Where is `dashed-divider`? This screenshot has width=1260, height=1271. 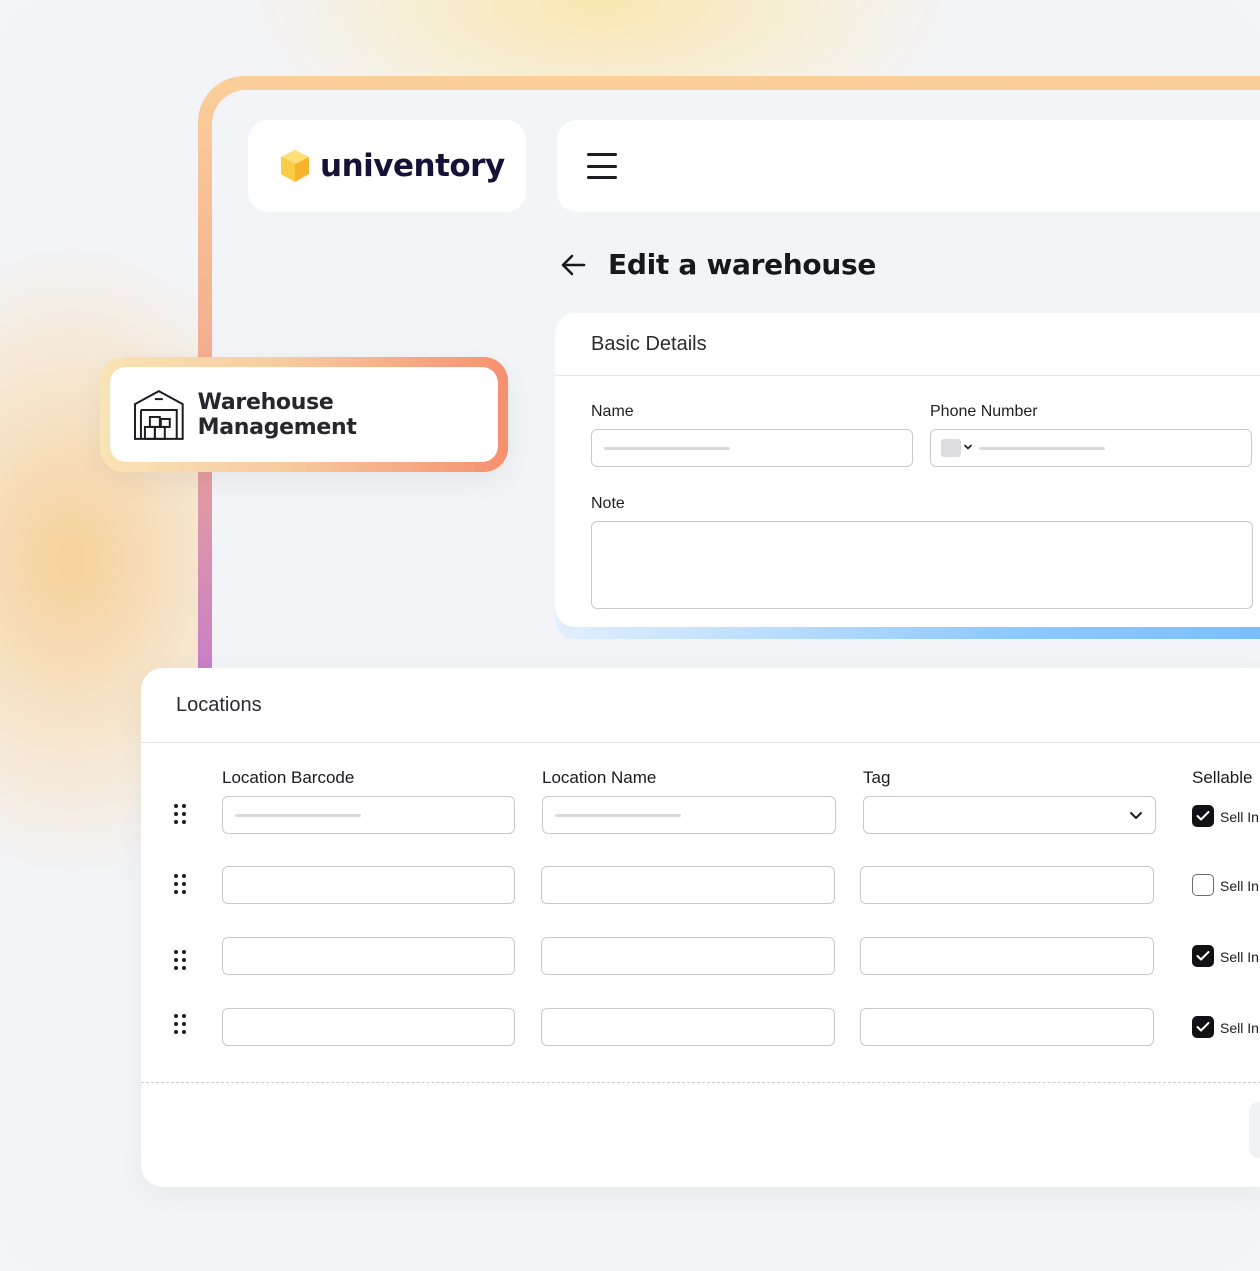
dashed-divider is located at coordinates (700, 1082).